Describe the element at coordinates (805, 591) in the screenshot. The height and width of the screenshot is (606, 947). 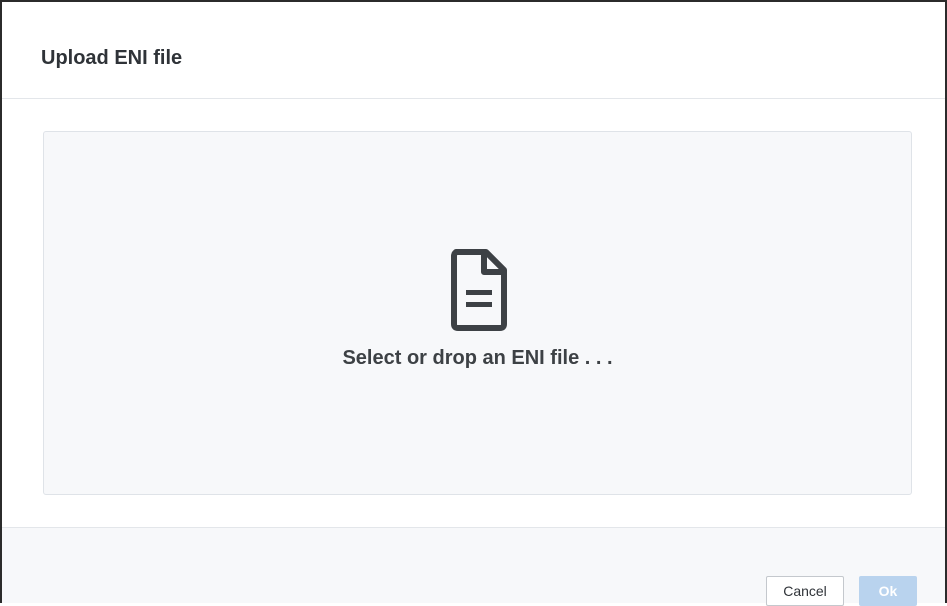
I see `cancel-button: Cancel` at that location.